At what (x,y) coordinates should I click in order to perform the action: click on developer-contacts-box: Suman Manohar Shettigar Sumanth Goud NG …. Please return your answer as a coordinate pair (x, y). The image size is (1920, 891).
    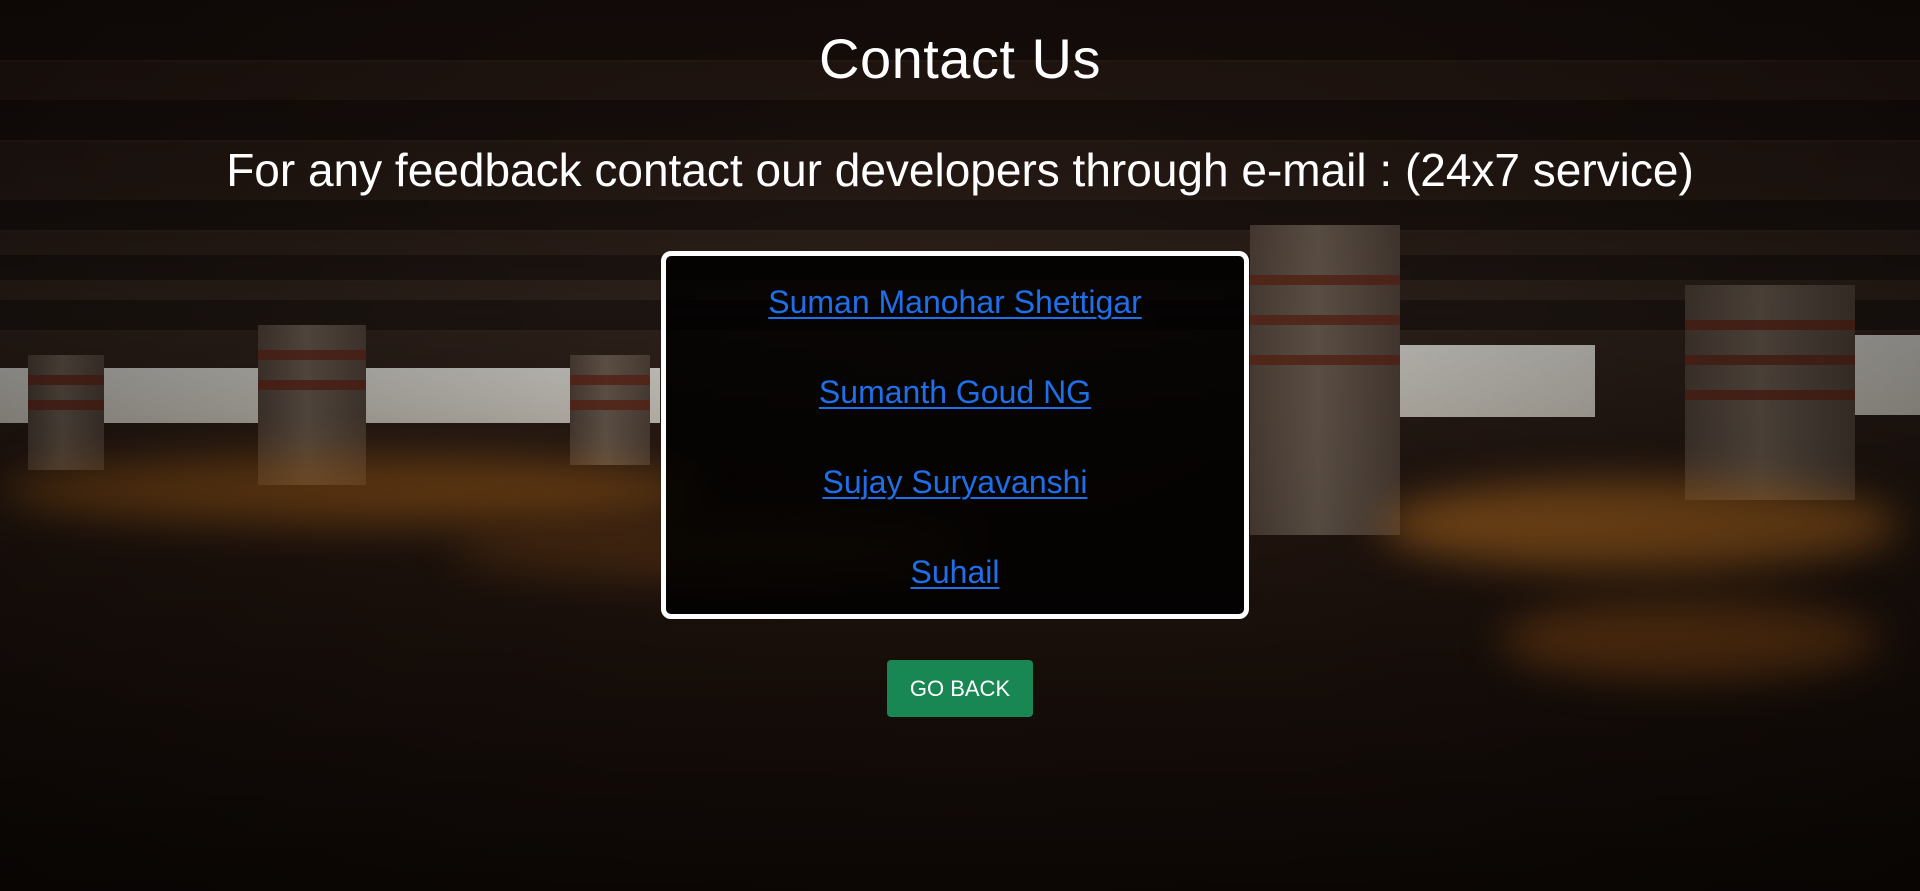
    Looking at the image, I should click on (955, 435).